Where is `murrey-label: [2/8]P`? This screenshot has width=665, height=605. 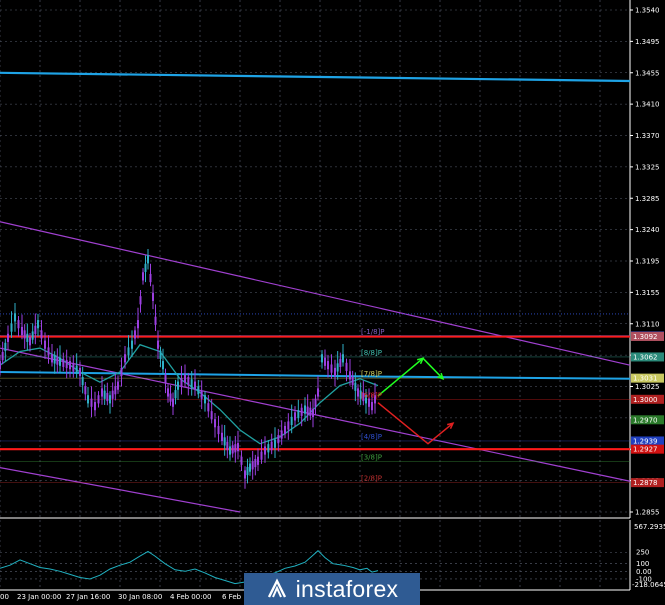 murrey-label: [2/8]P is located at coordinates (371, 479).